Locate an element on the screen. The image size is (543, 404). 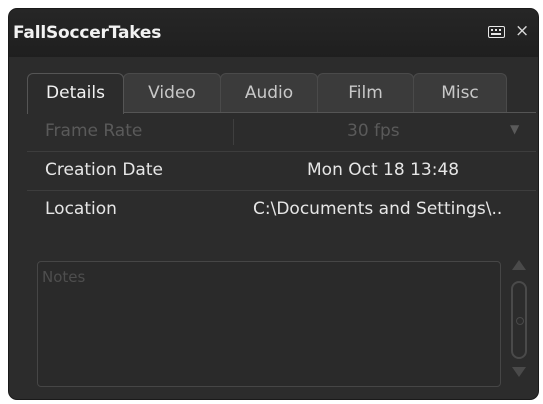
tab-details: Details is located at coordinates (75, 93).